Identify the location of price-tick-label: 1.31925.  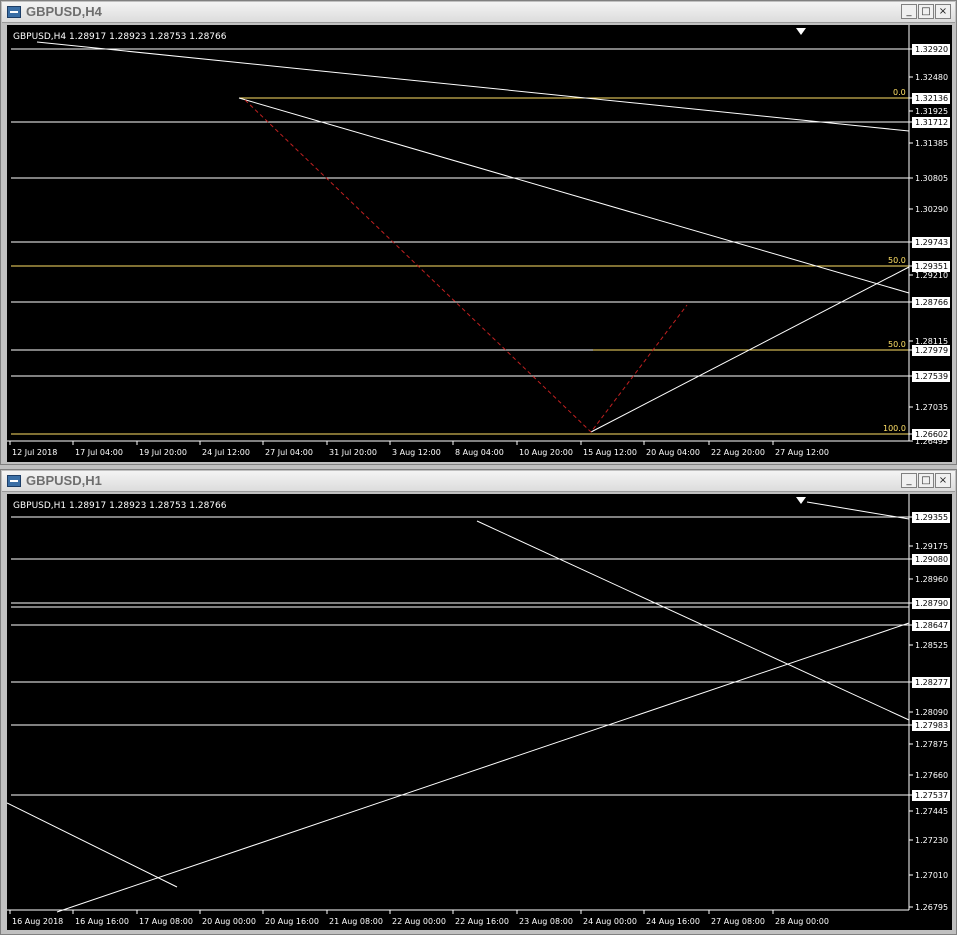
(931, 111).